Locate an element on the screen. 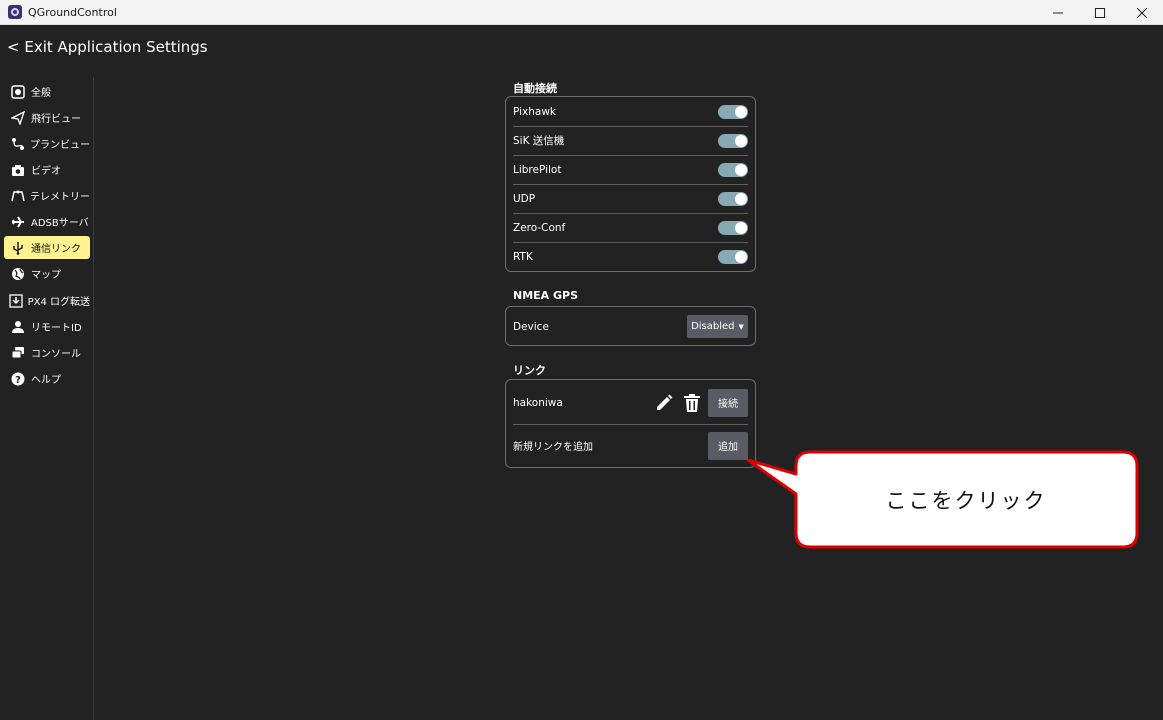  callout-bubble is located at coordinates (942, 499).